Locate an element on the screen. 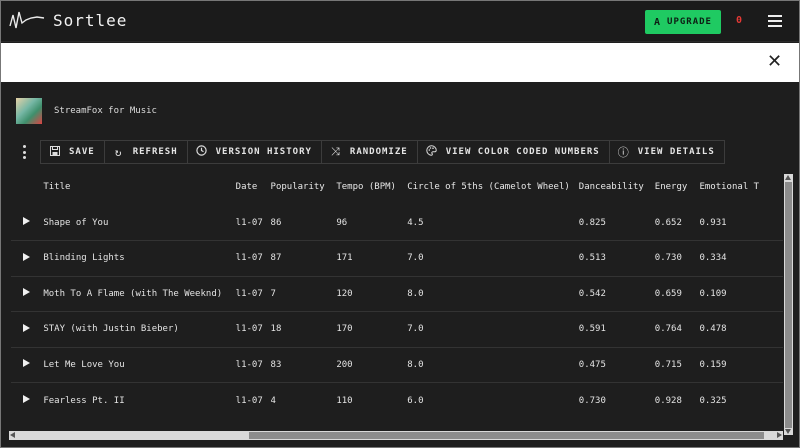  top-bar: Sortlee A UPGRADE 0 is located at coordinates (400, 21).